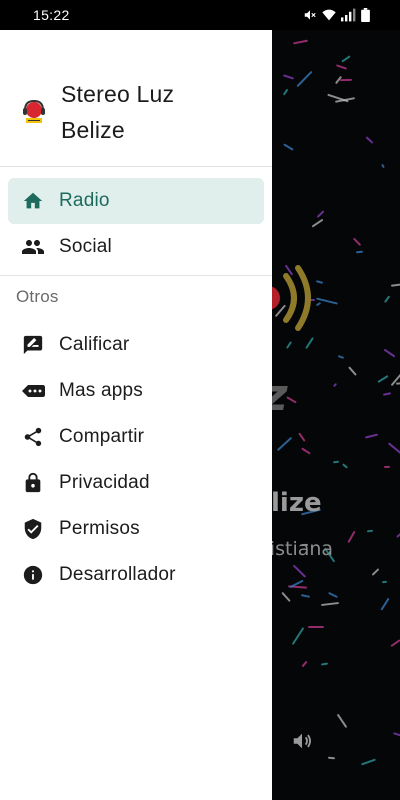  I want to click on menu-item-mas-apps: Mas apps, so click(136, 391).